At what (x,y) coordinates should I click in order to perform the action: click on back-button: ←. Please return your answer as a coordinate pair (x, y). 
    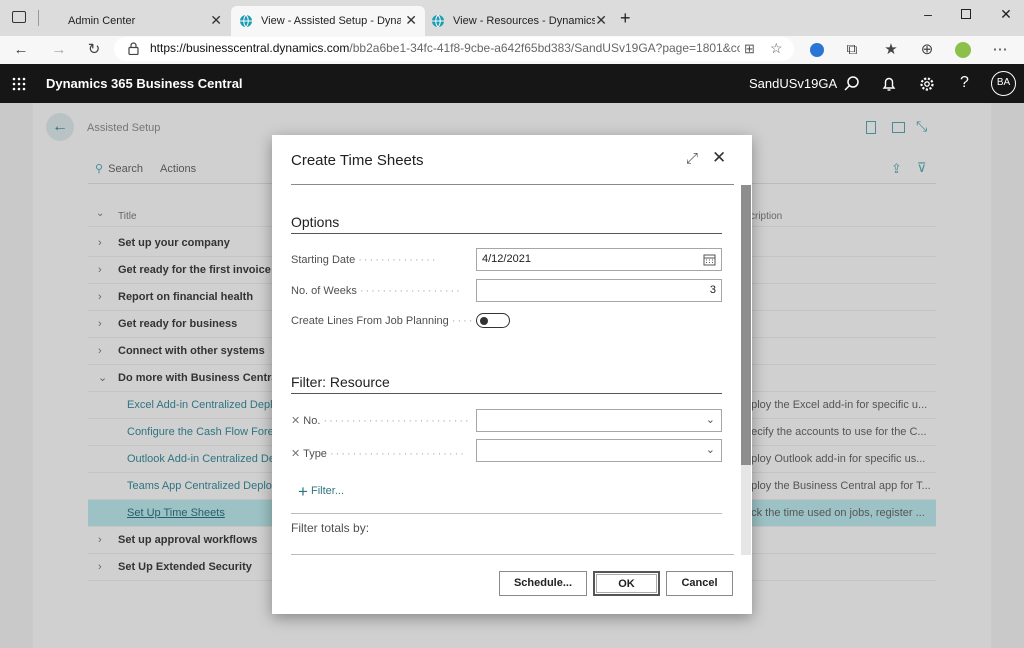
    Looking at the image, I should click on (60, 127).